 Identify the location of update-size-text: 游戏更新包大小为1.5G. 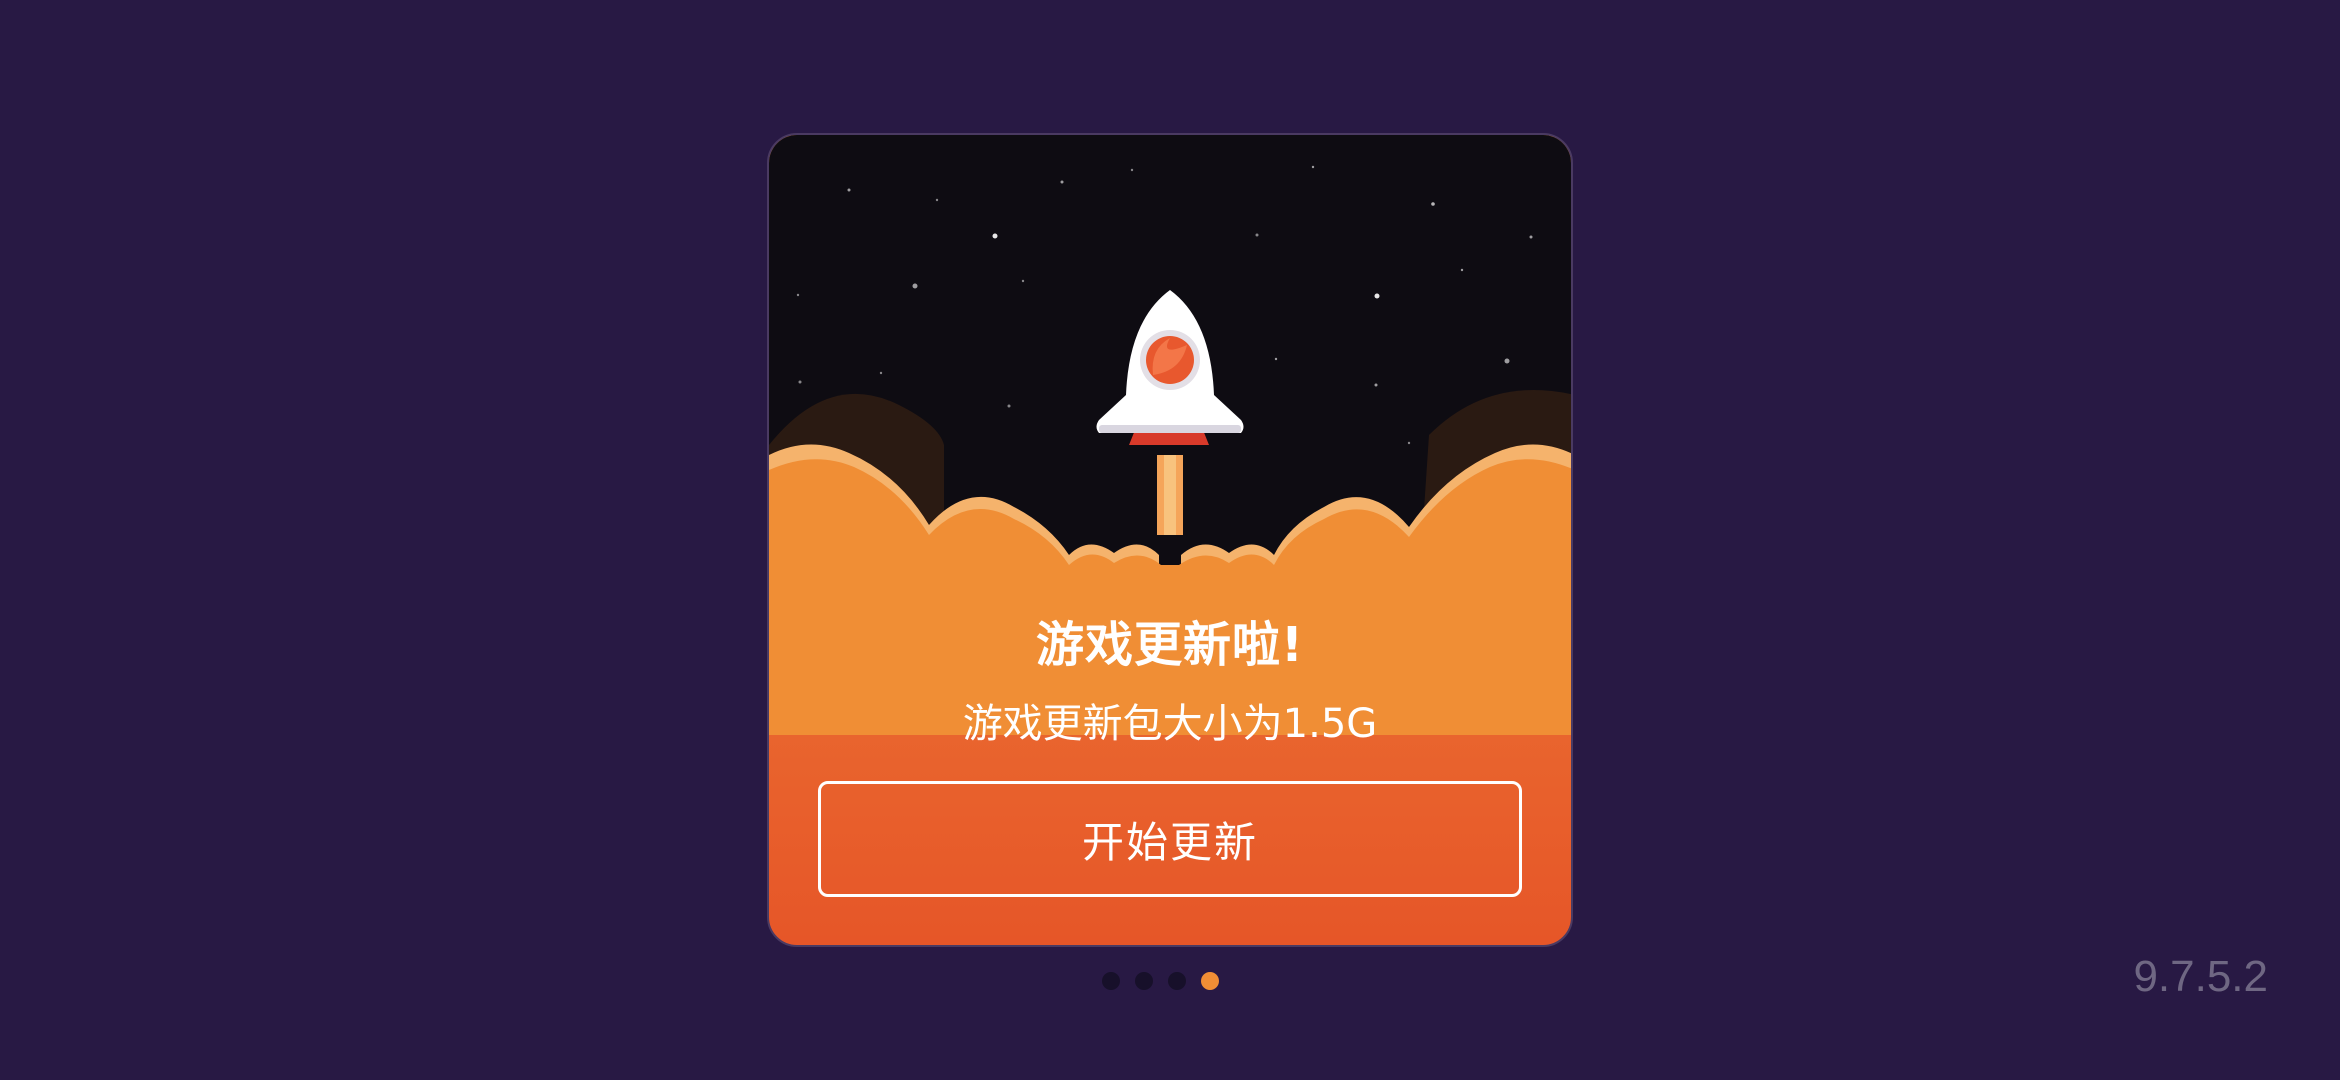
(1170, 724).